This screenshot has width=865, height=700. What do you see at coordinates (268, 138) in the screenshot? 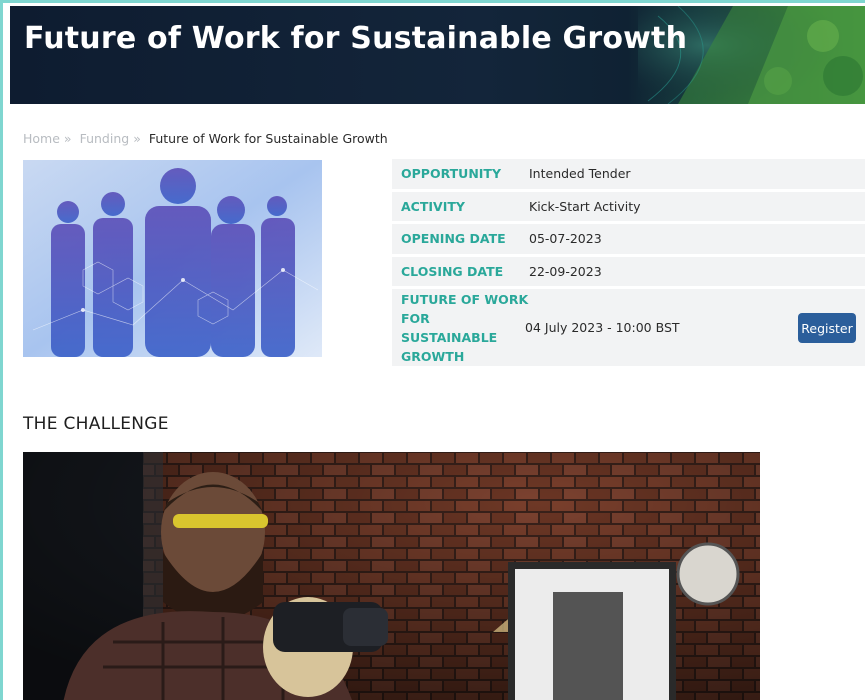
I see `breadcrumb-current: Future of Work for Sustainable Growth` at bounding box center [268, 138].